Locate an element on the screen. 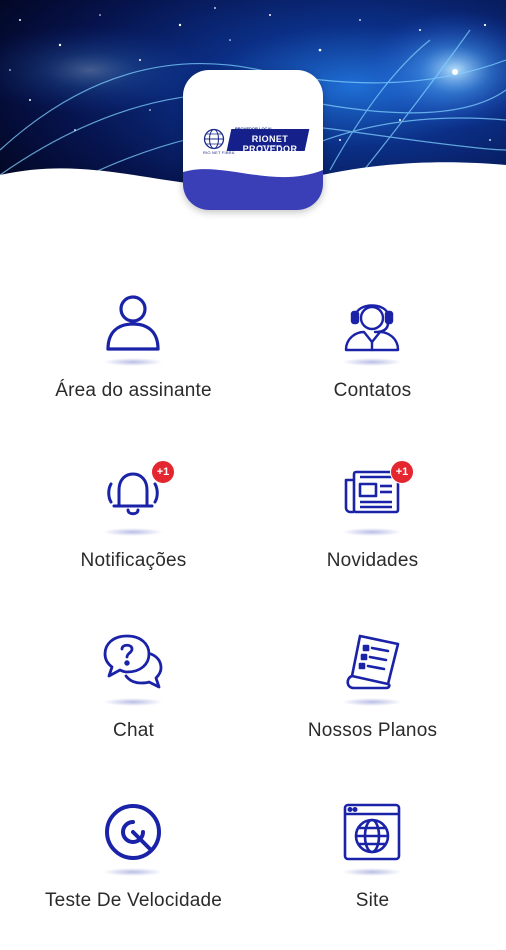  menu-notificacoes: +1 Notificações is located at coordinates (133, 530).